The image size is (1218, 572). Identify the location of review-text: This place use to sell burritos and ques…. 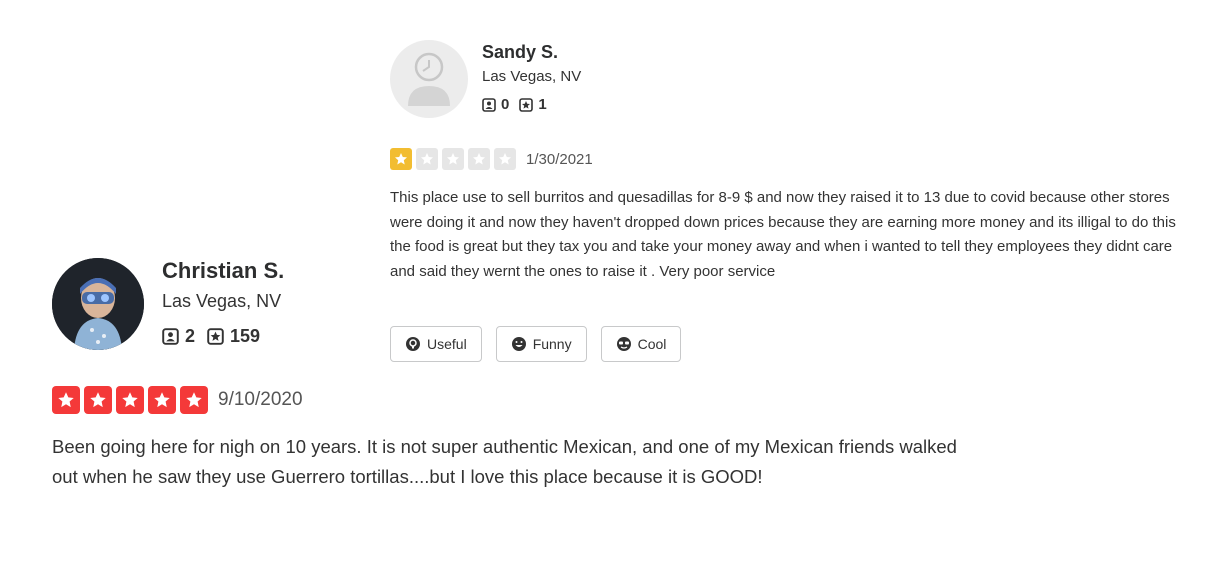
(783, 234).